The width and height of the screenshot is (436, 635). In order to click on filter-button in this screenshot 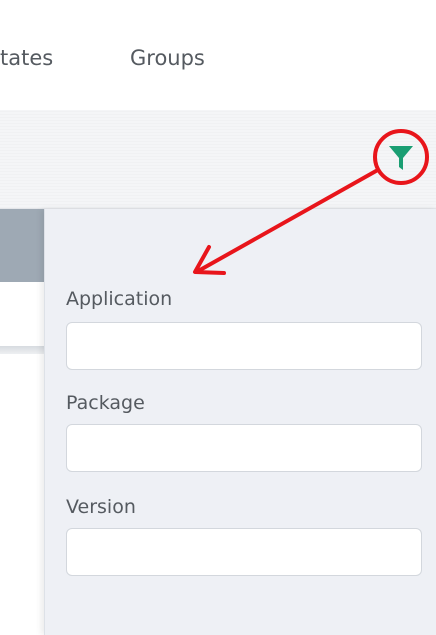, I will do `click(401, 158)`.